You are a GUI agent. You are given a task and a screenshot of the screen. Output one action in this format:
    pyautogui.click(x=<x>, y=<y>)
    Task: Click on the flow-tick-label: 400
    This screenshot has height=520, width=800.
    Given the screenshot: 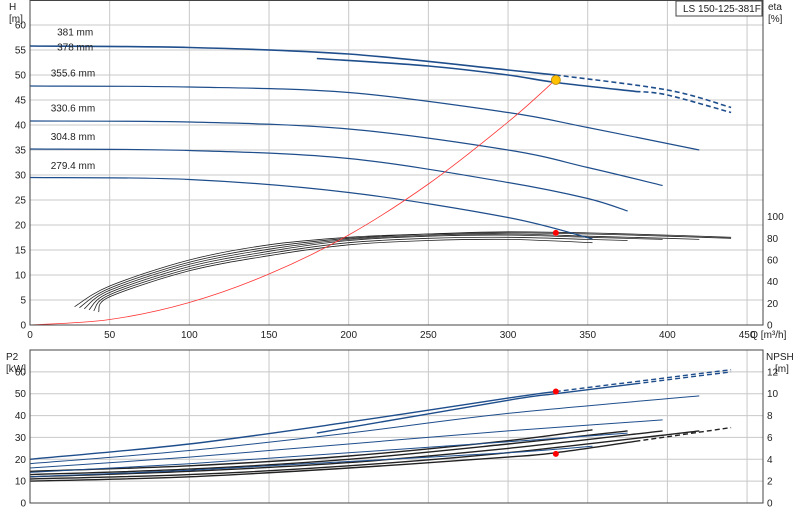 What is the action you would take?
    pyautogui.click(x=667, y=335)
    